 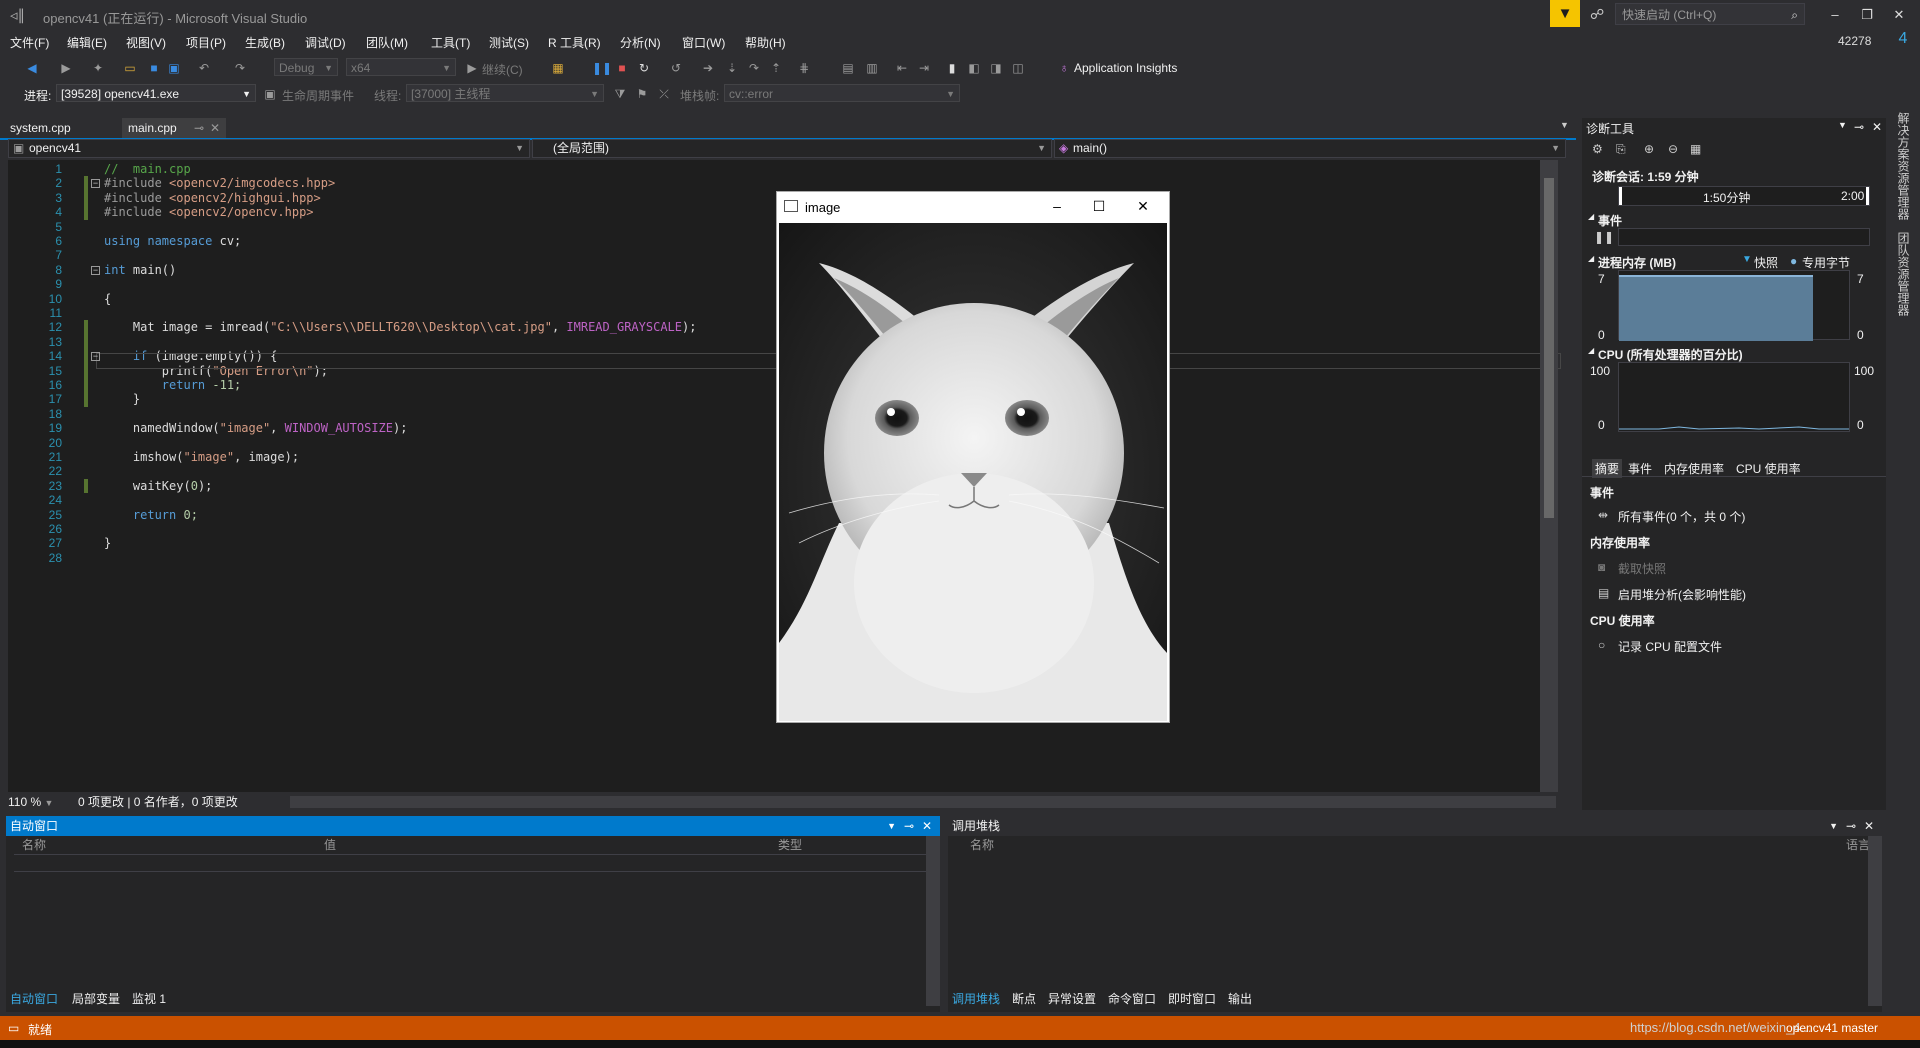 What do you see at coordinates (676, 68) in the screenshot?
I see `hot-reload-icon: ↺` at bounding box center [676, 68].